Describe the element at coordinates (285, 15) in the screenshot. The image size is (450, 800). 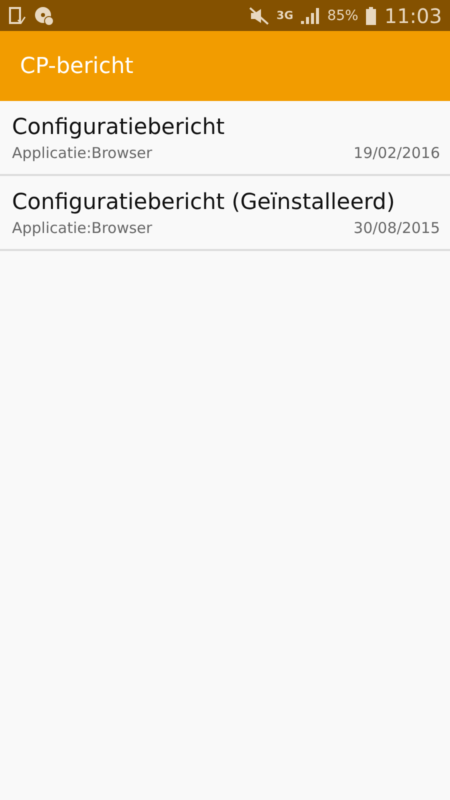
I see `network-type: 3G` at that location.